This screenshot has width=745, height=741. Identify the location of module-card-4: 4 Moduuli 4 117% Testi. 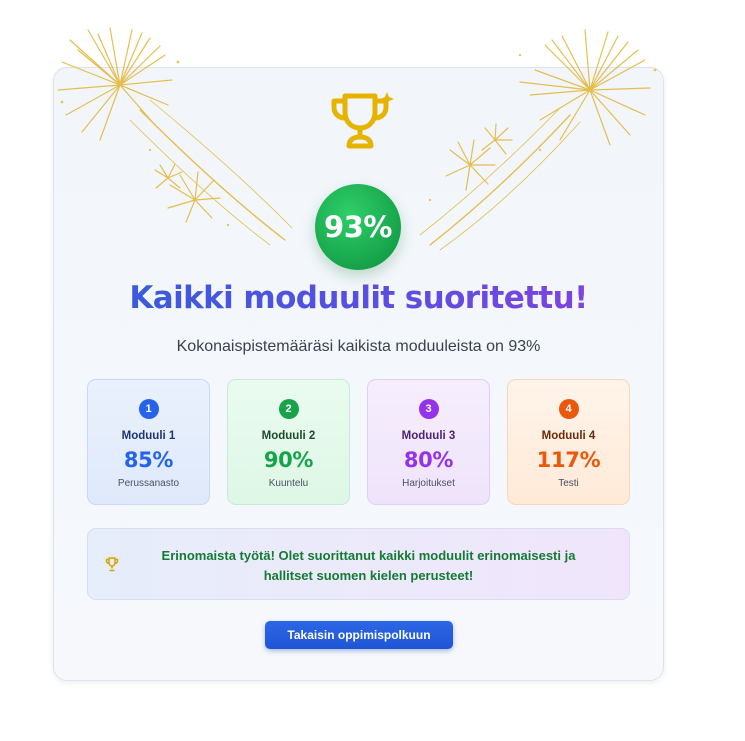
(568, 442).